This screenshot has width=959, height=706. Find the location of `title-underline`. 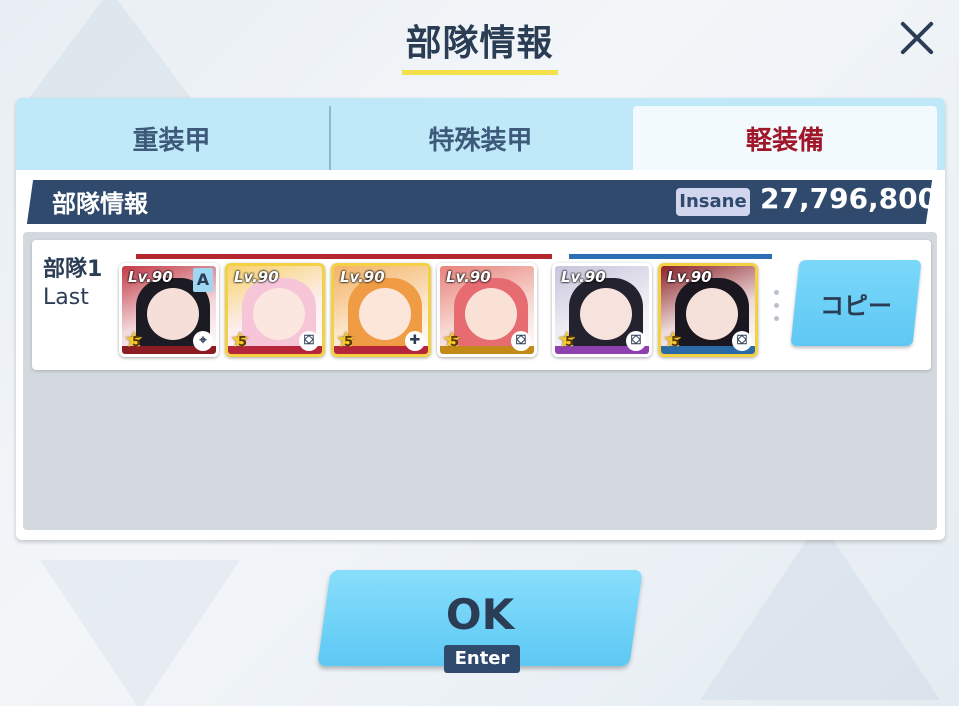

title-underline is located at coordinates (480, 72).